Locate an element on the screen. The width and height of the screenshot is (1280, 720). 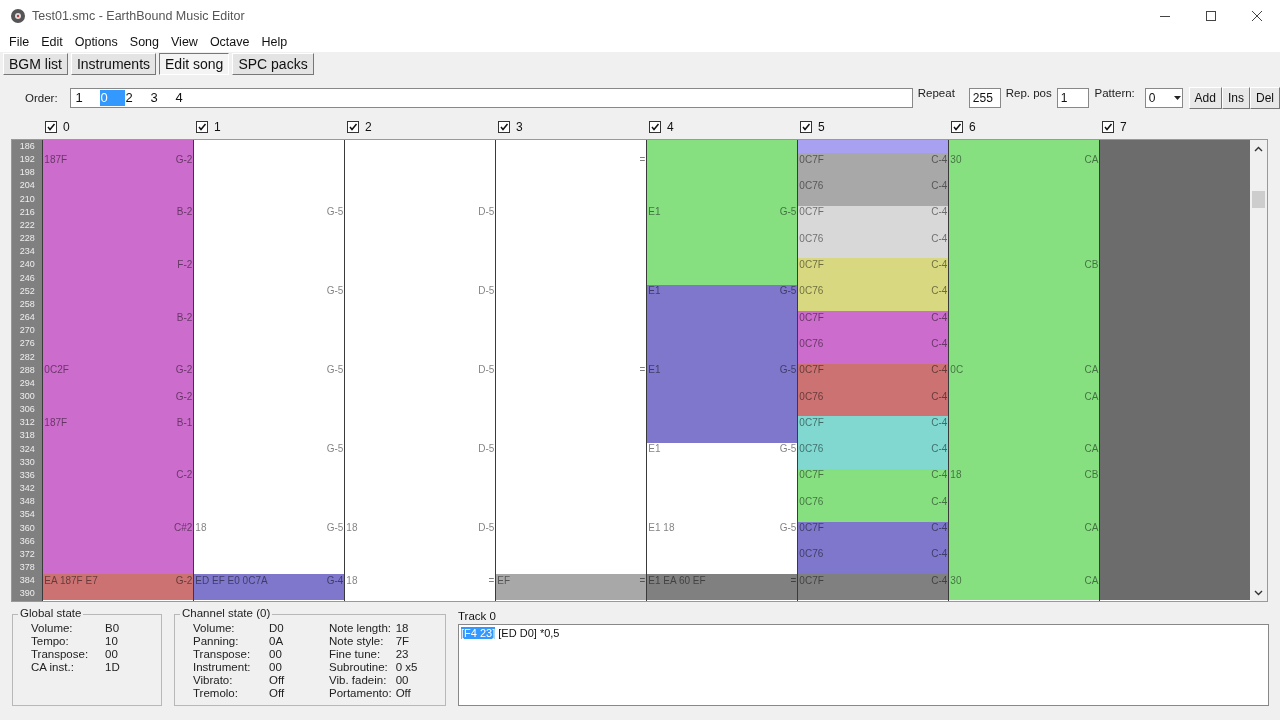
repeat-field: 255 is located at coordinates (984, 98).